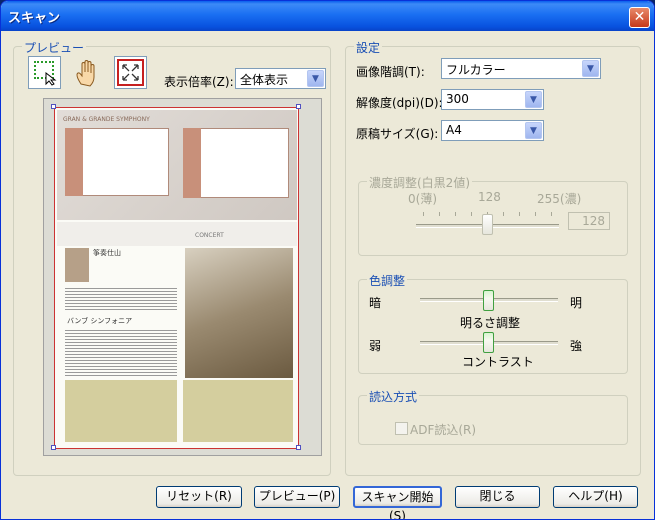 This screenshot has height=520, width=655. I want to click on density-value: 128, so click(593, 221).